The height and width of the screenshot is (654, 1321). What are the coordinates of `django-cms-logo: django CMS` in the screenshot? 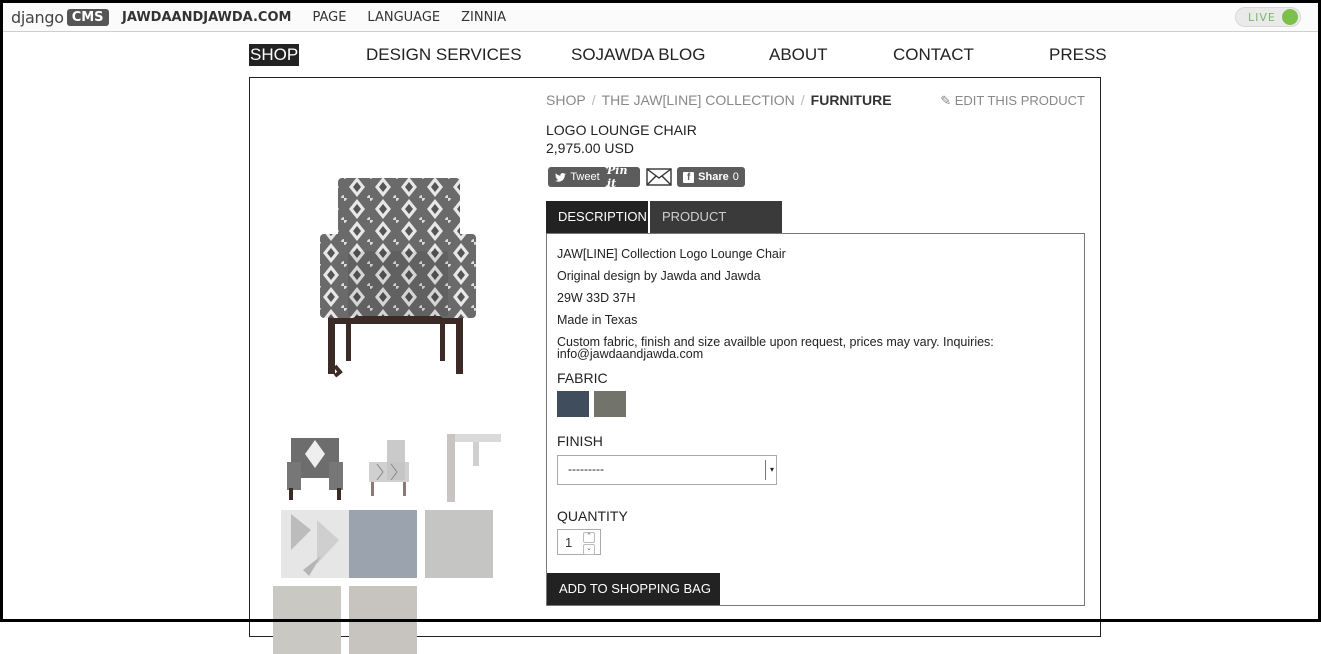 It's located at (60, 17).